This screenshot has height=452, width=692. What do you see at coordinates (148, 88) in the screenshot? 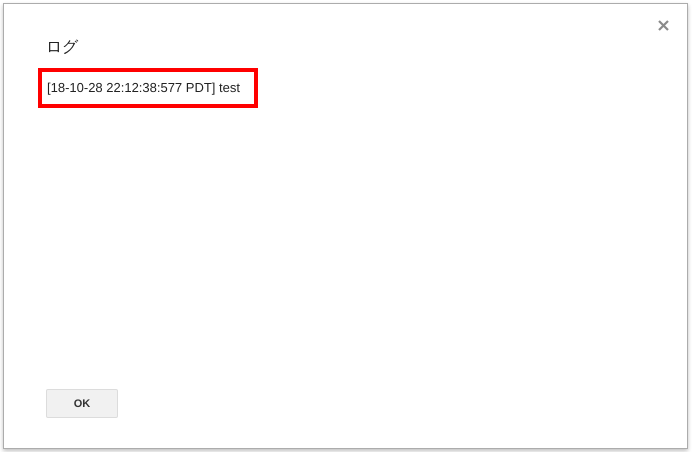
I see `log-entry: [18-10-28 22:12:38:577 PDT] test` at bounding box center [148, 88].